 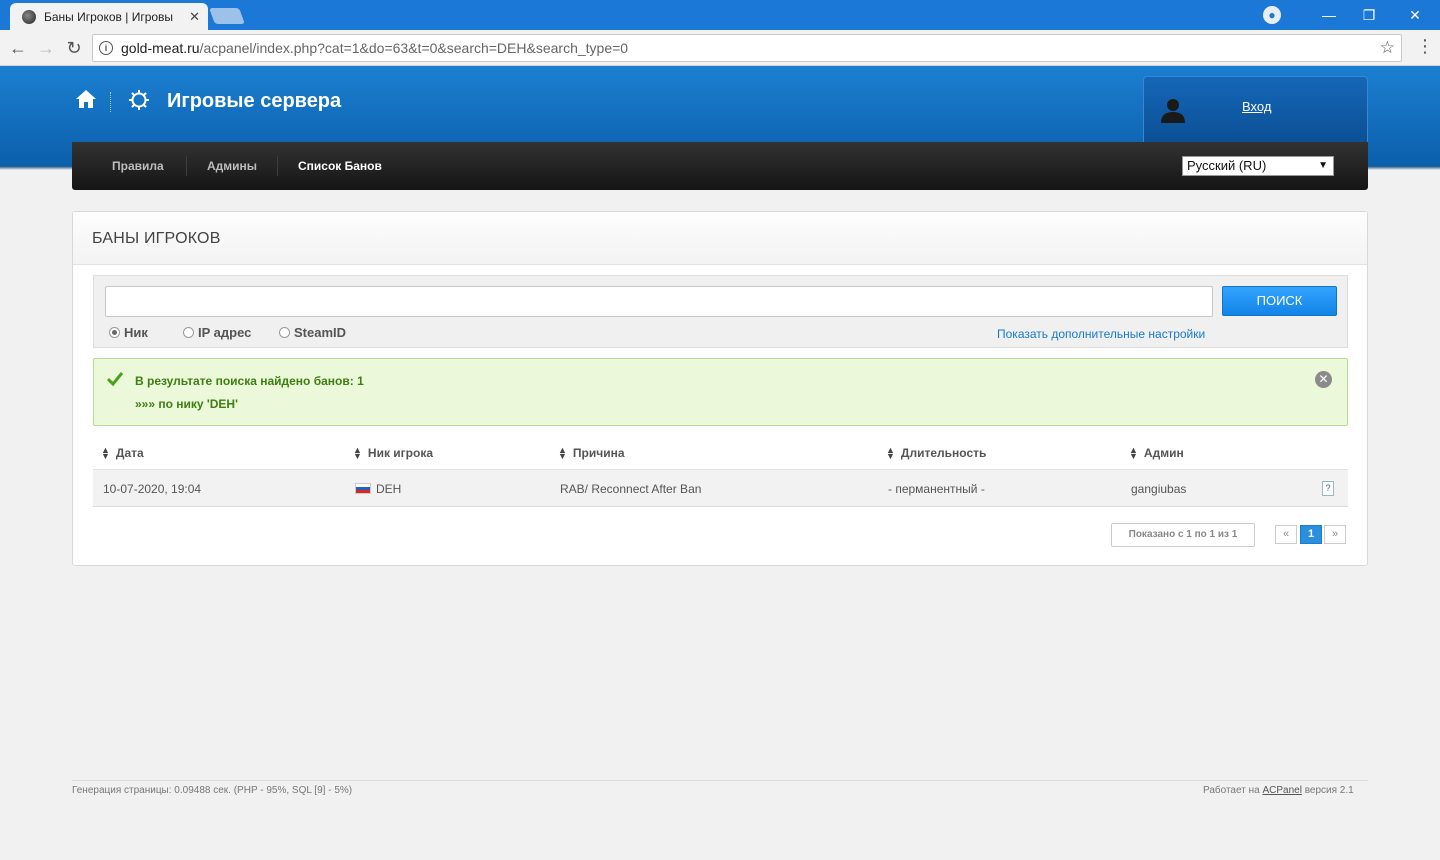 I want to click on radio-label: Ник, so click(x=136, y=332).